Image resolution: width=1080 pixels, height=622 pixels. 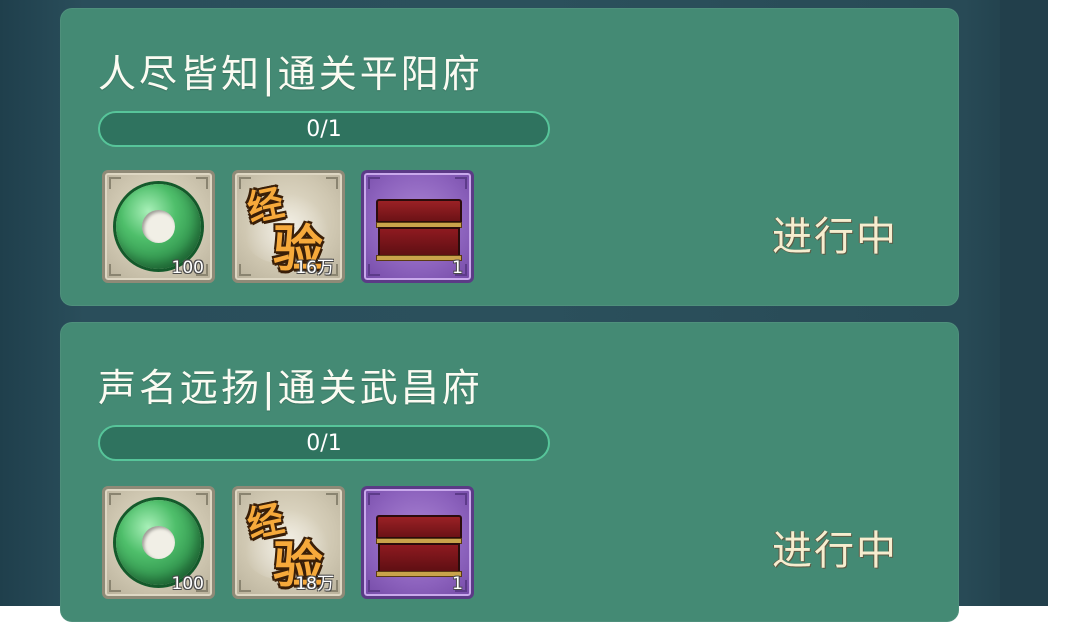 What do you see at coordinates (314, 584) in the screenshot?
I see `reward-count: 18万` at bounding box center [314, 584].